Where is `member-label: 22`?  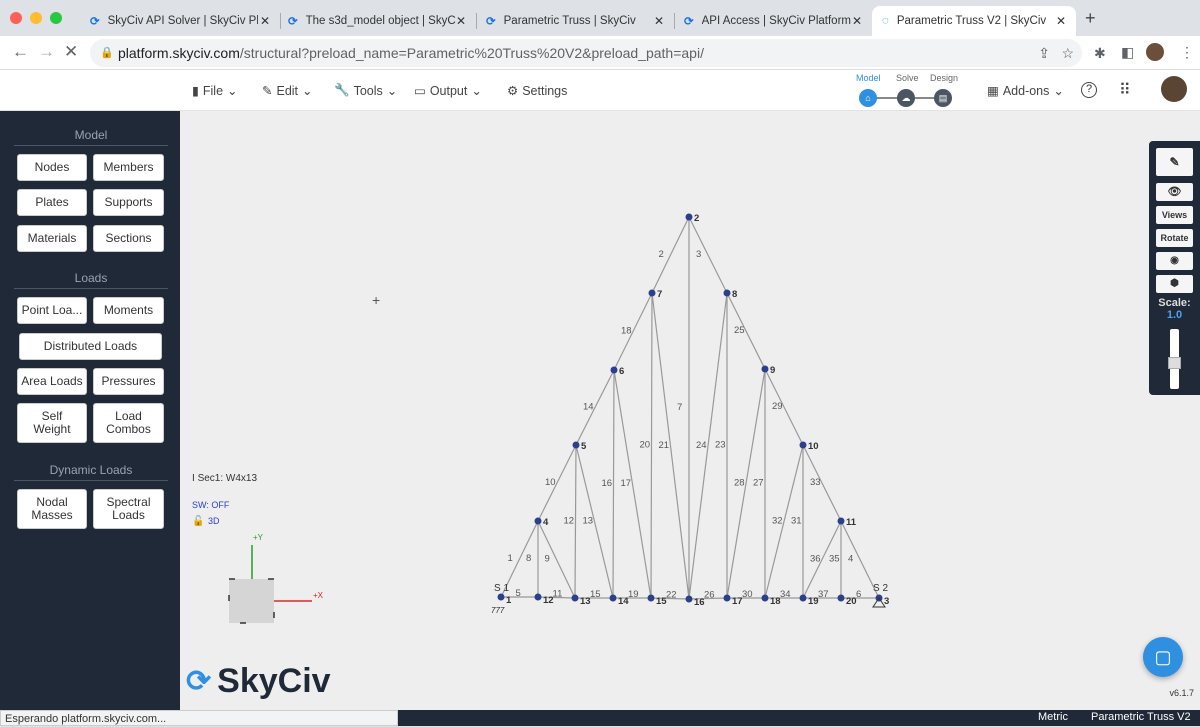 member-label: 22 is located at coordinates (671, 595).